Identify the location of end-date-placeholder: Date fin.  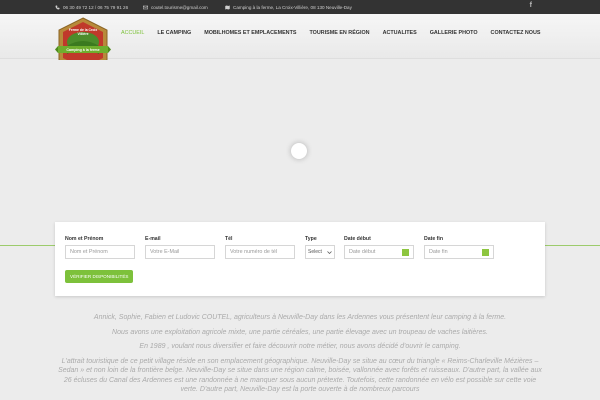
(438, 252).